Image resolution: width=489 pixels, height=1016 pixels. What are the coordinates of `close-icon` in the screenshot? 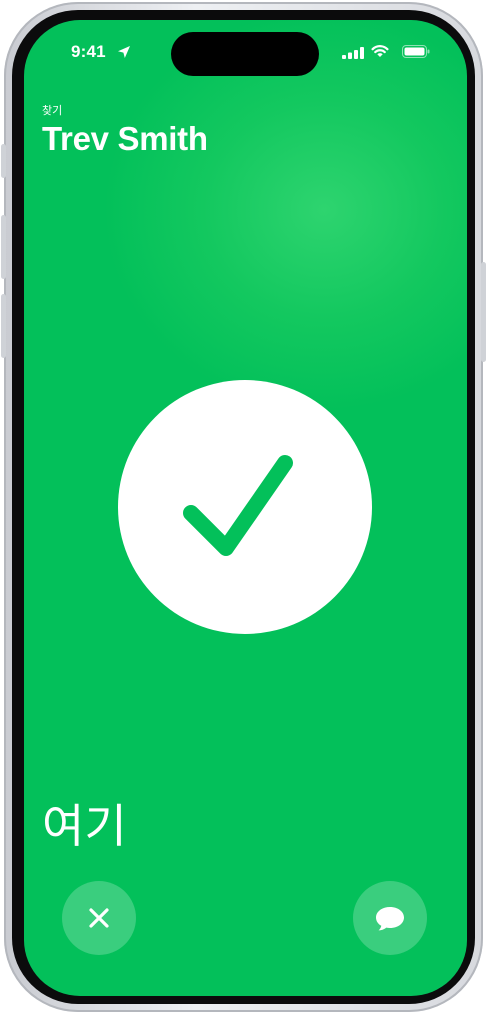 It's located at (99, 918).